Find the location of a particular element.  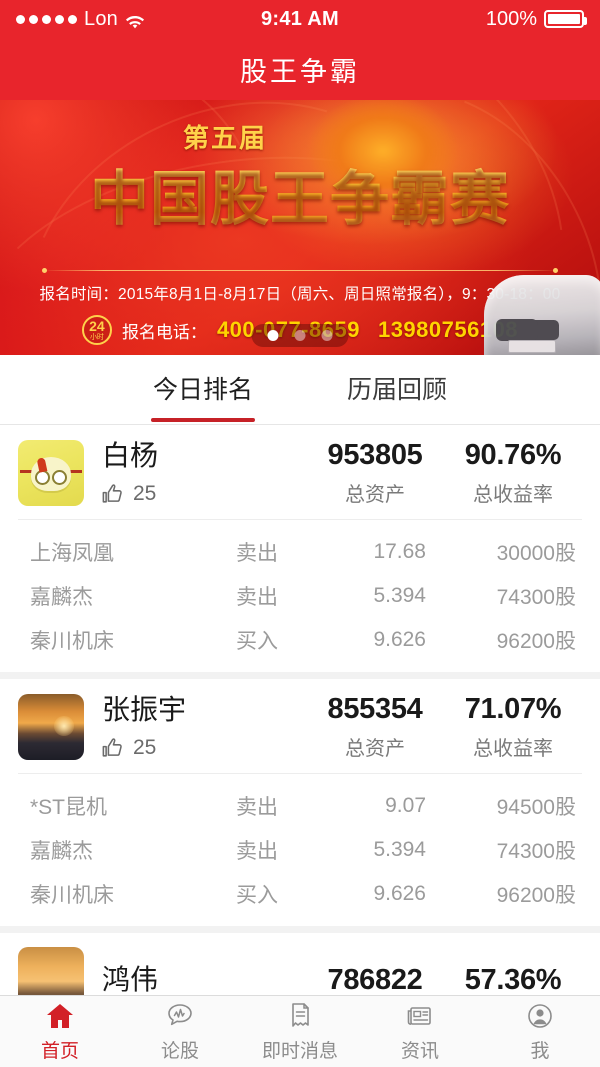

carousel-dots is located at coordinates (300, 335).